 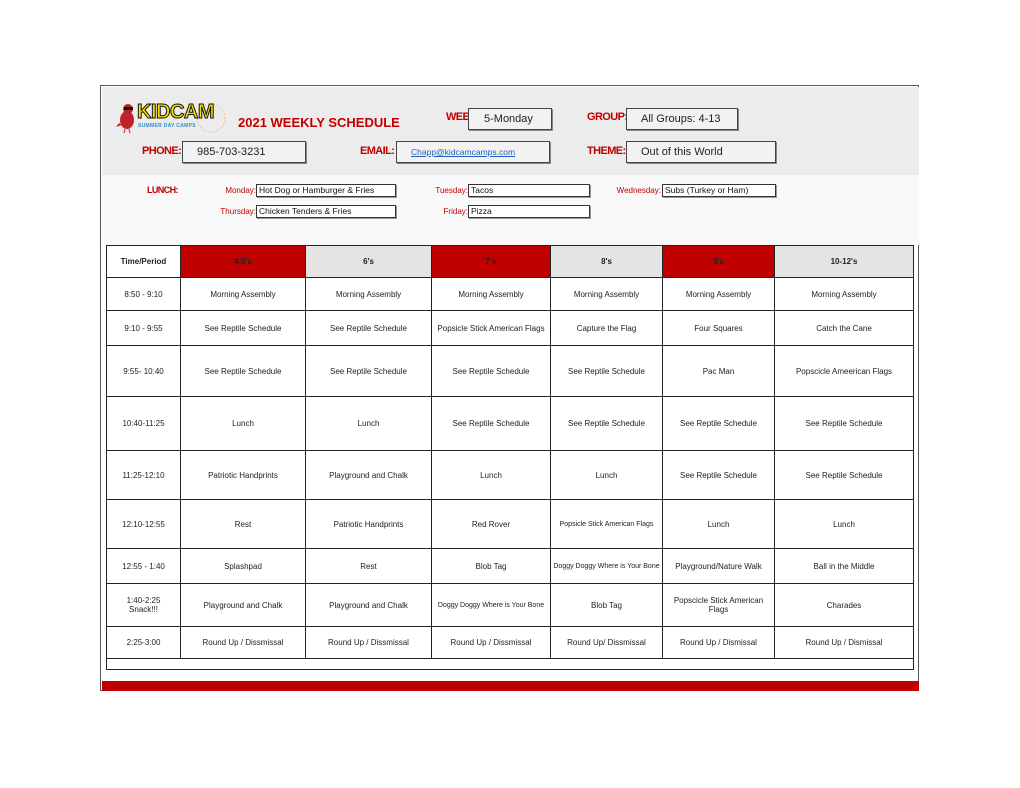 I want to click on activity-cell: Charades, so click(x=844, y=605).